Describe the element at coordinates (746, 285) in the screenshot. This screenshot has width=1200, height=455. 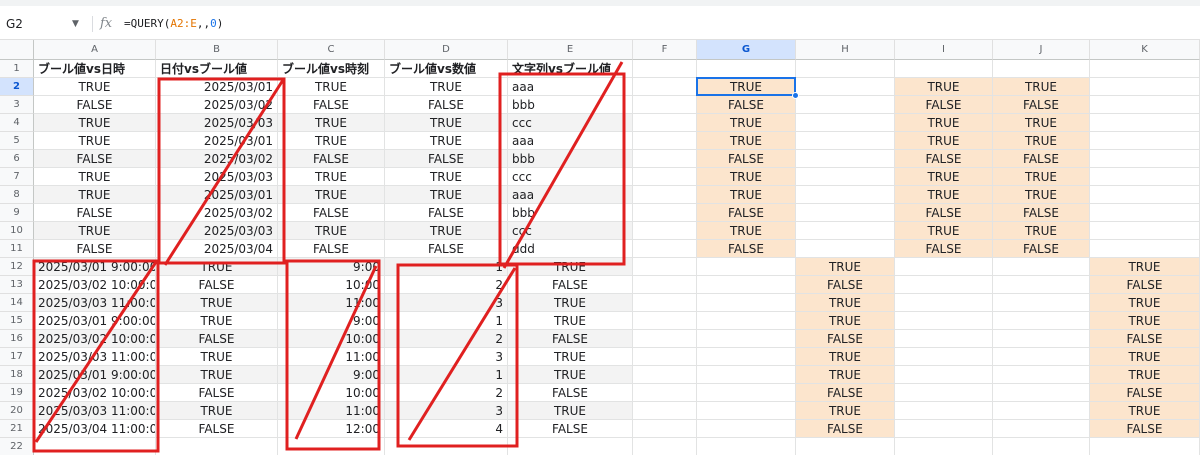
I see `cell-g13` at that location.